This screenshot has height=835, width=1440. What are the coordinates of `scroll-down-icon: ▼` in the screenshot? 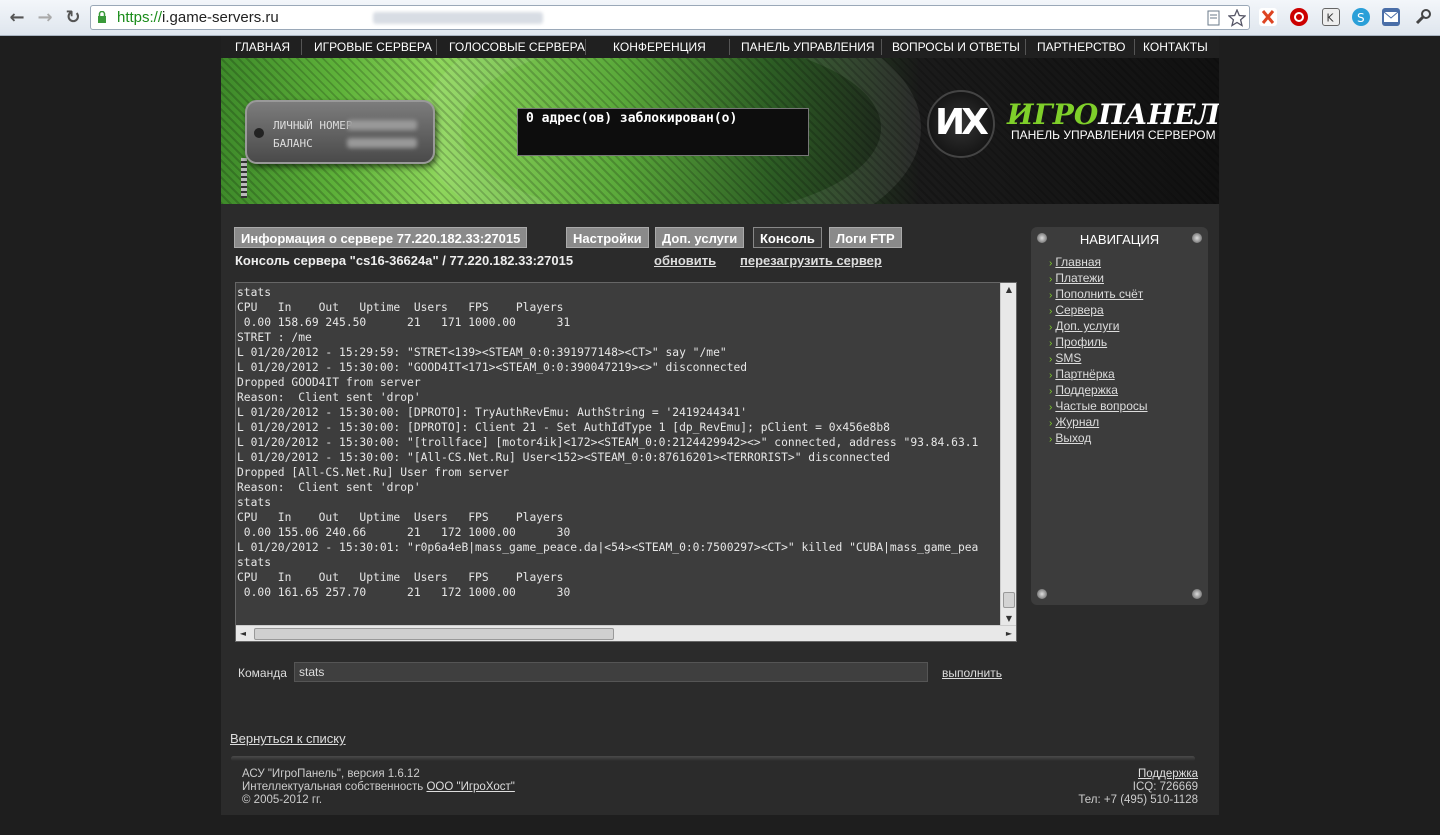 It's located at (1009, 619).